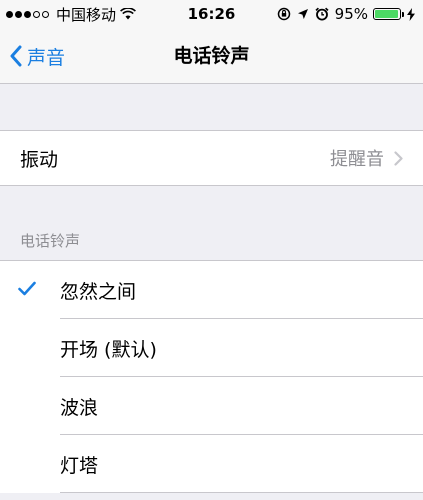 The image size is (423, 500). What do you see at coordinates (211, 290) in the screenshot?
I see `ringtone-item: 忽然之间` at bounding box center [211, 290].